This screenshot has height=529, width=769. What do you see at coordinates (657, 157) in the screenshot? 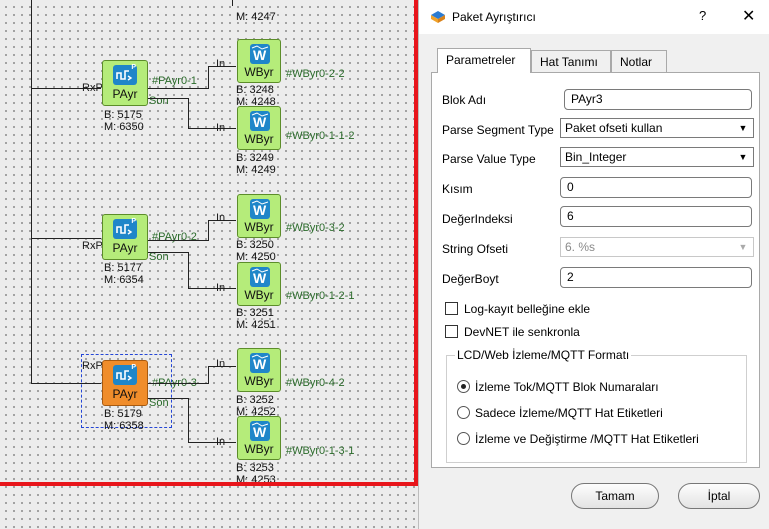
I see `parse-value-type-select: Bin_Integer ▼` at bounding box center [657, 157].